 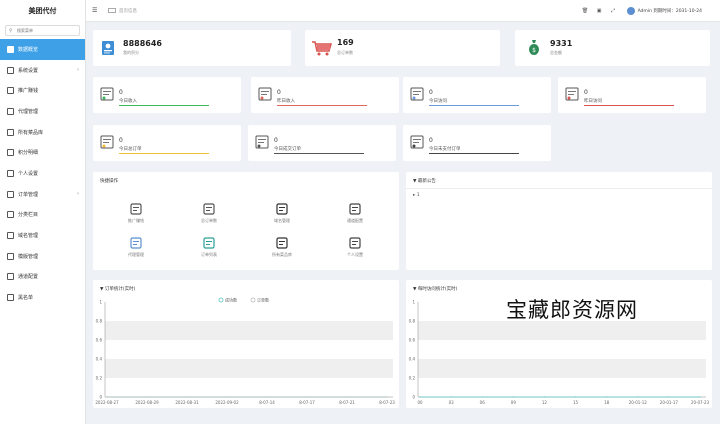 What do you see at coordinates (28, 236) in the screenshot?
I see `sidebar-item-label: 域名管理` at bounding box center [28, 236].